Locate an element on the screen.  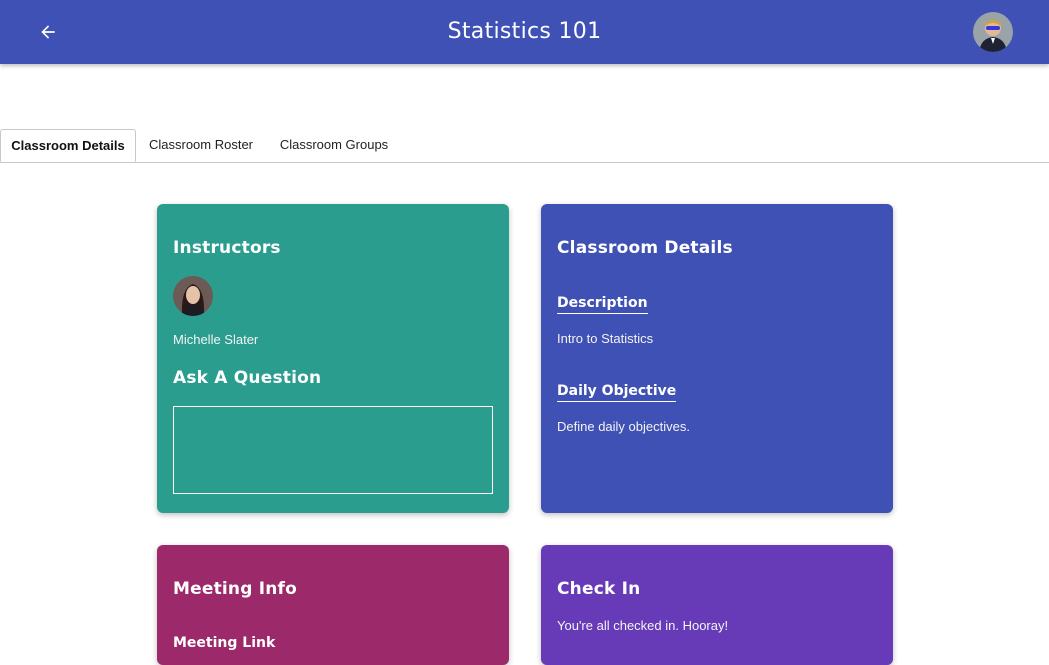
instructor-avatar-image is located at coordinates (193, 296).